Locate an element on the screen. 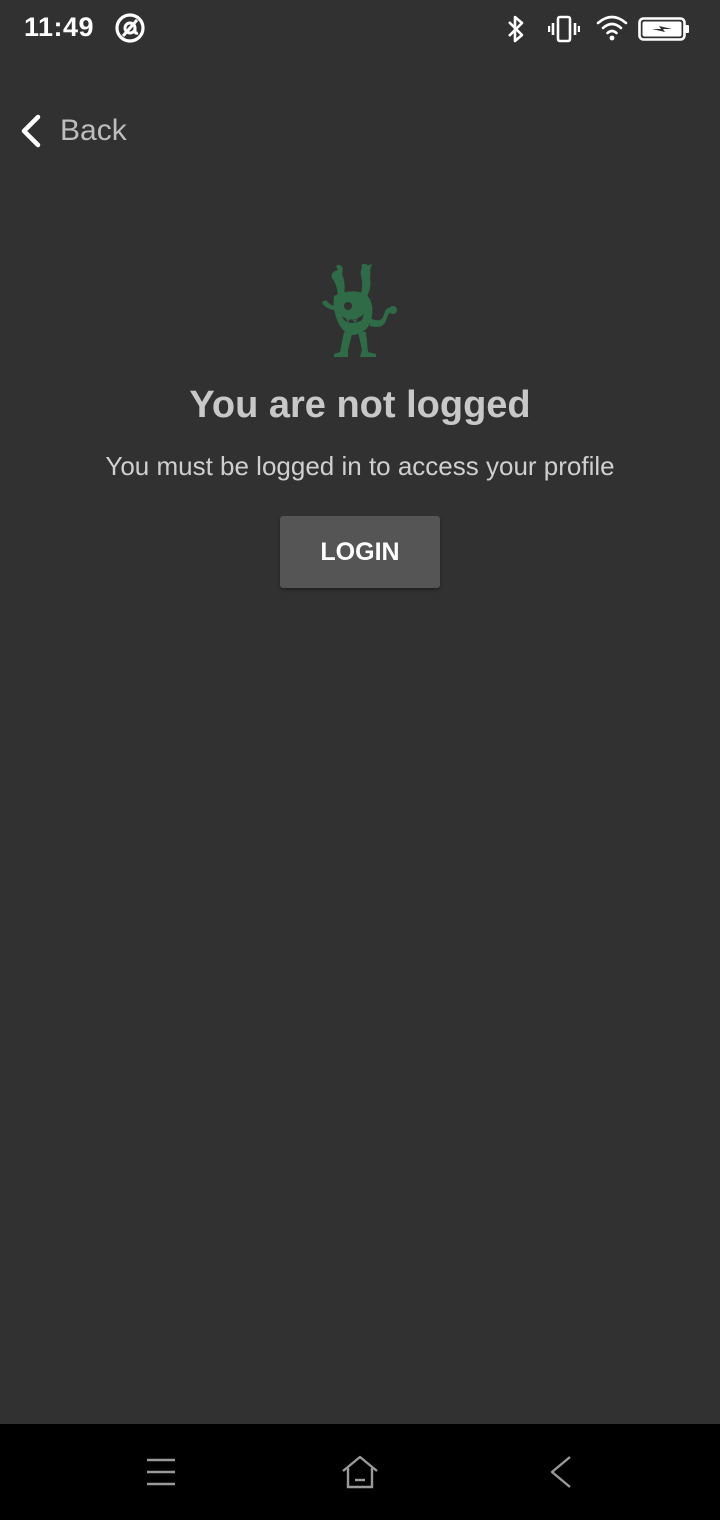 The image size is (720, 1520). status-bar: 11:49 is located at coordinates (360, 29).